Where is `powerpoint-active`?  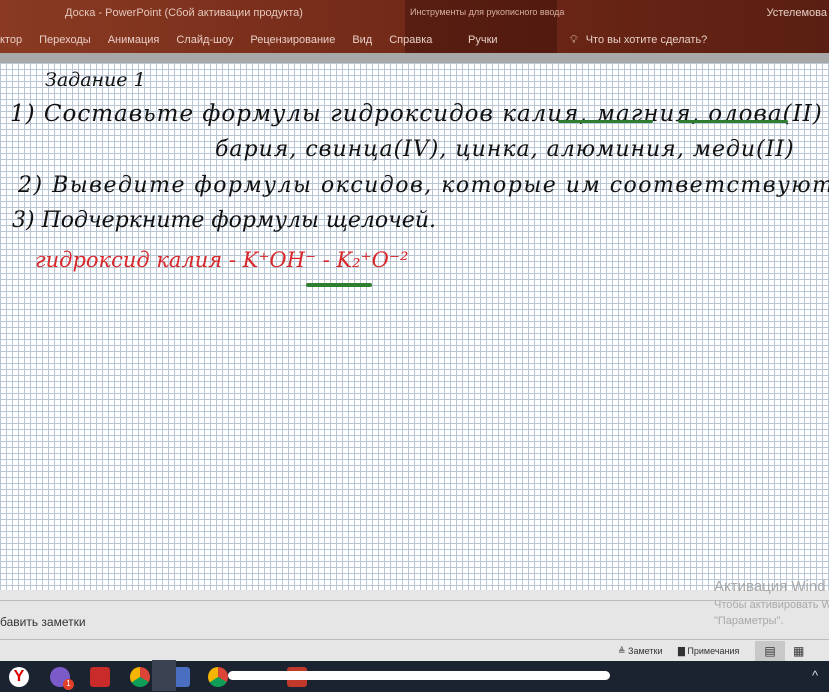
powerpoint-active is located at coordinates (164, 675).